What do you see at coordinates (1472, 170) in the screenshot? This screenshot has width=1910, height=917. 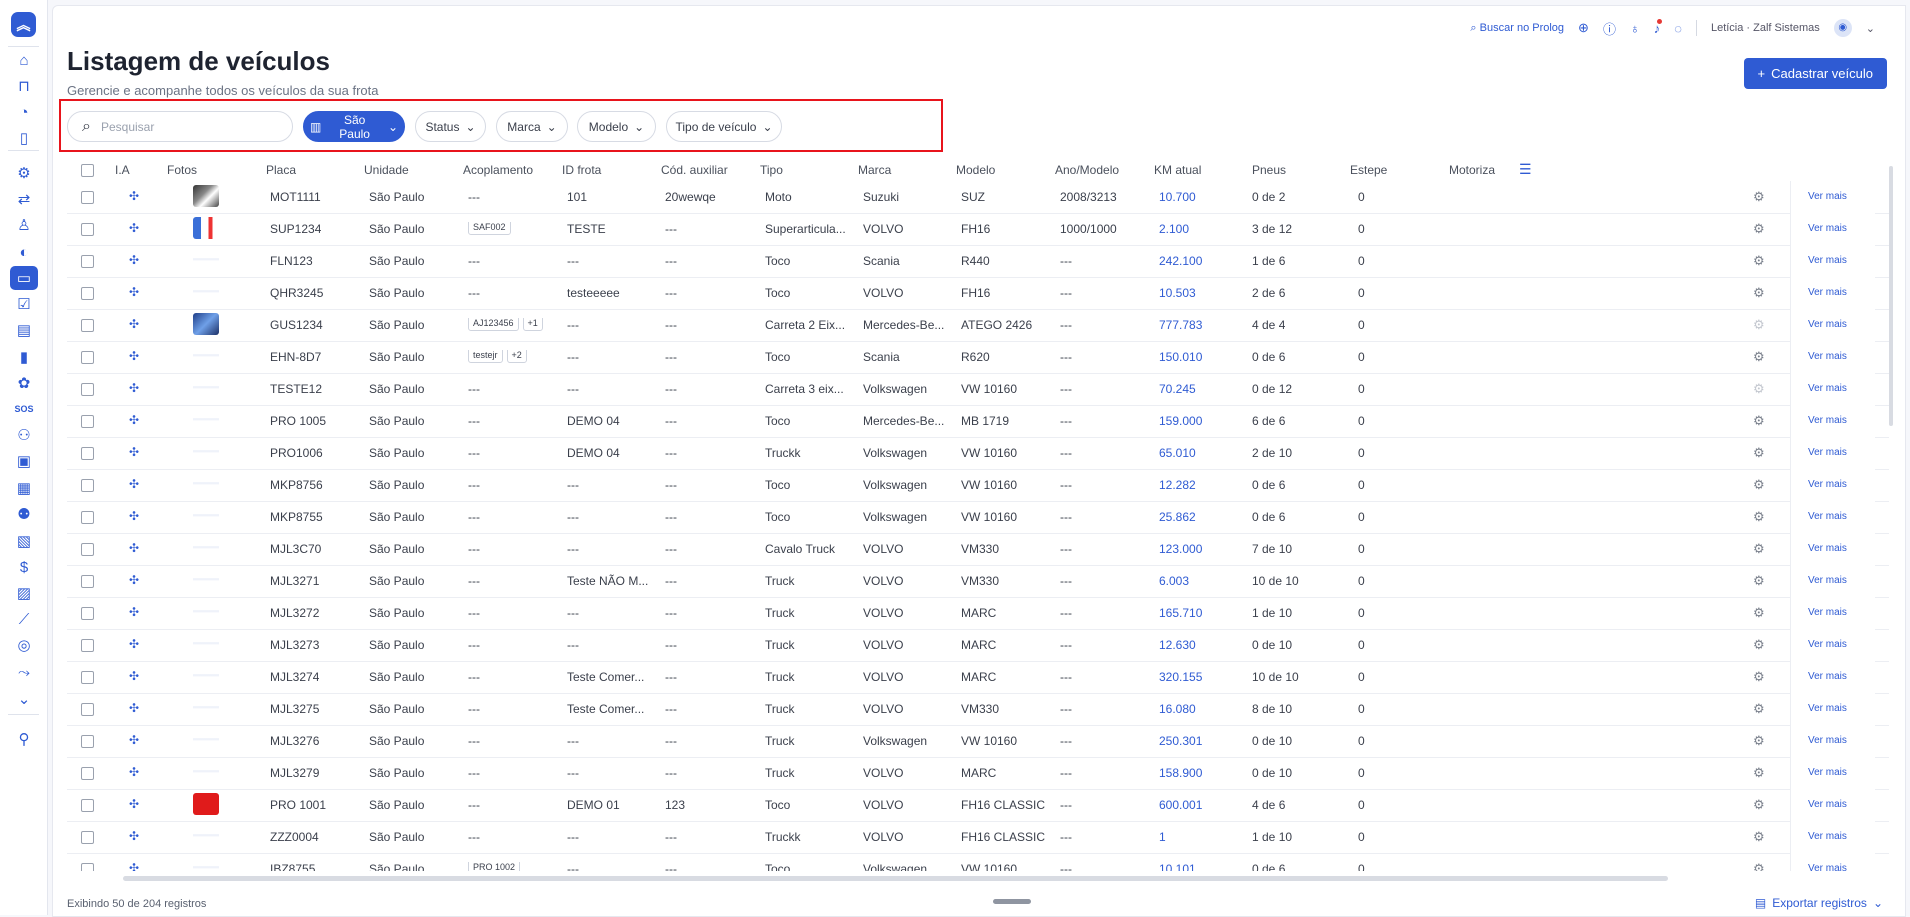 I see `col-motorizado: Motoriza` at bounding box center [1472, 170].